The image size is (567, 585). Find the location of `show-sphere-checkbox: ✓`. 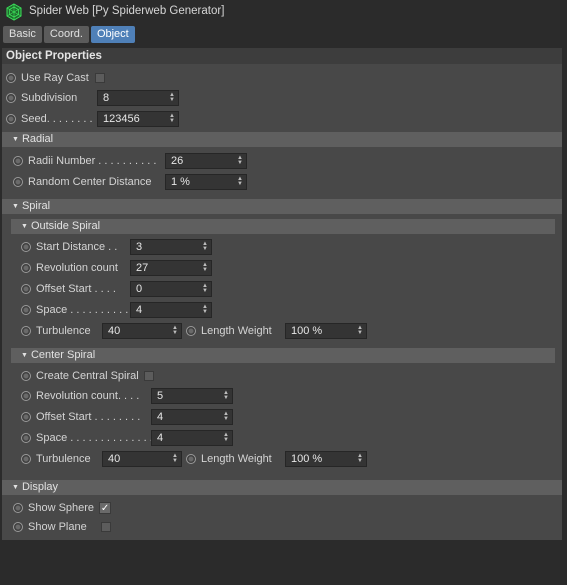

show-sphere-checkbox: ✓ is located at coordinates (105, 508).